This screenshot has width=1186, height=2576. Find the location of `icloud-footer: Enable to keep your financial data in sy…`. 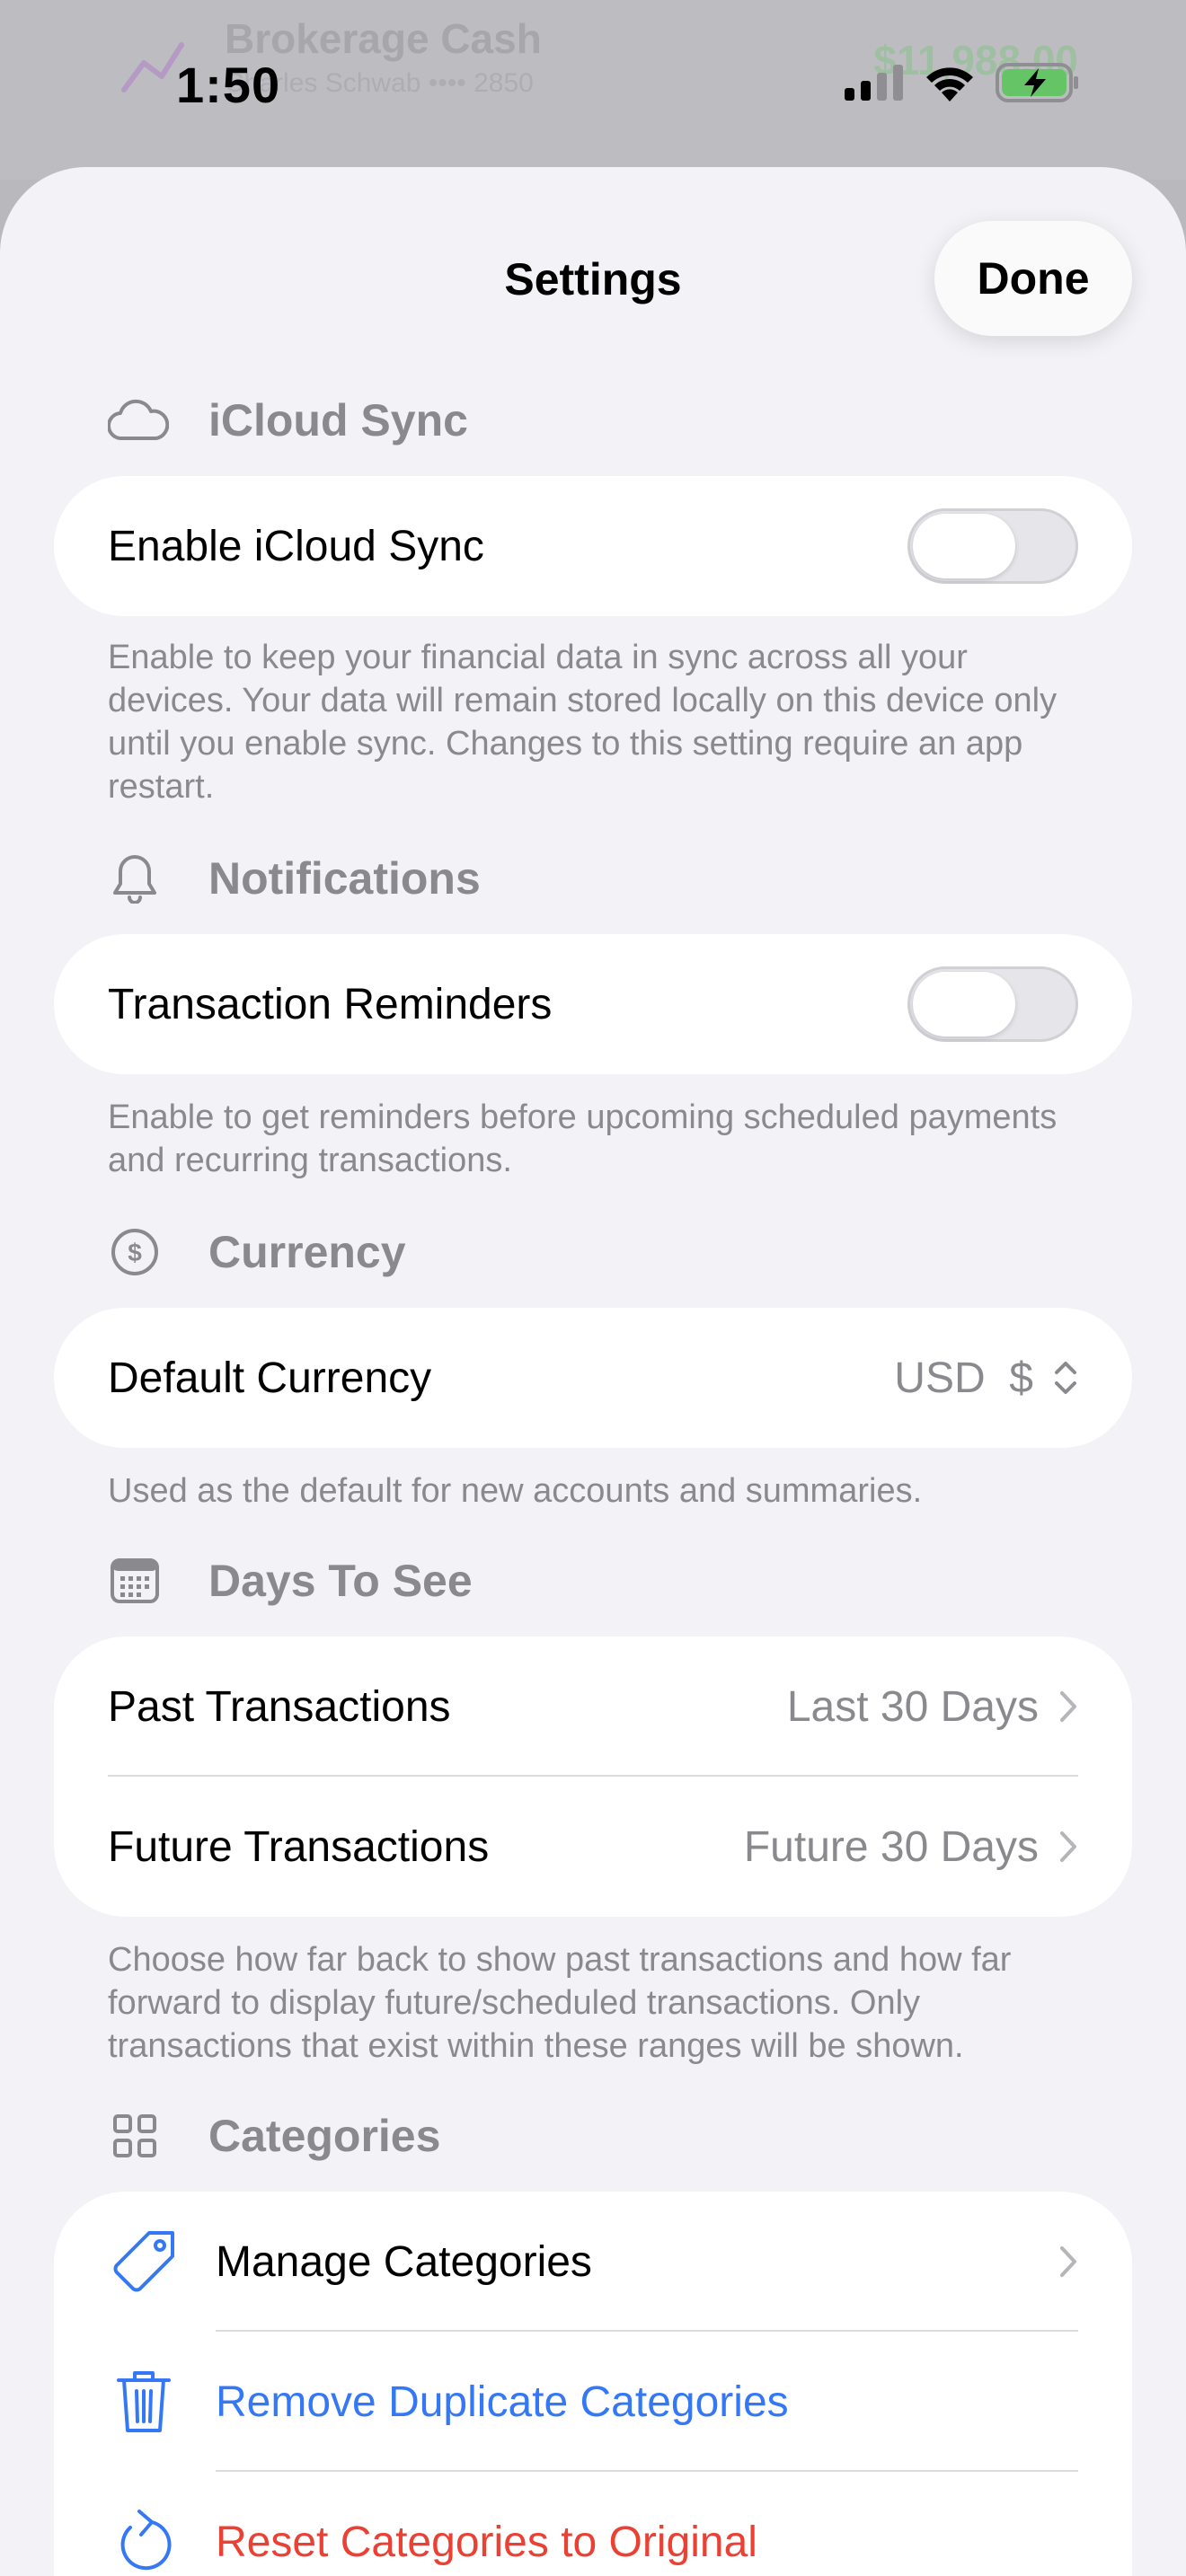

icloud-footer: Enable to keep your financial data in sy… is located at coordinates (583, 722).